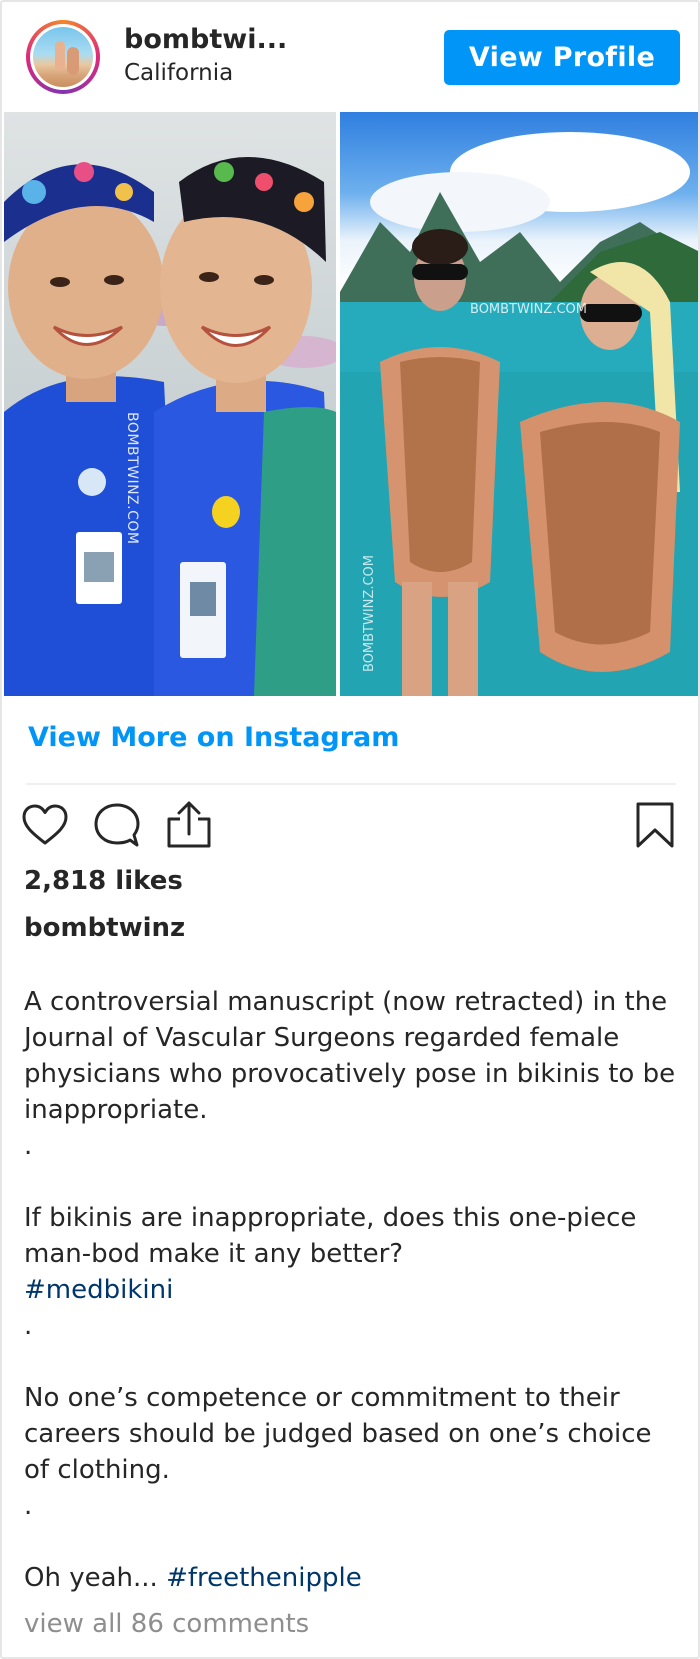 This screenshot has width=700, height=1659. What do you see at coordinates (117, 825) in the screenshot?
I see `comment-icon` at bounding box center [117, 825].